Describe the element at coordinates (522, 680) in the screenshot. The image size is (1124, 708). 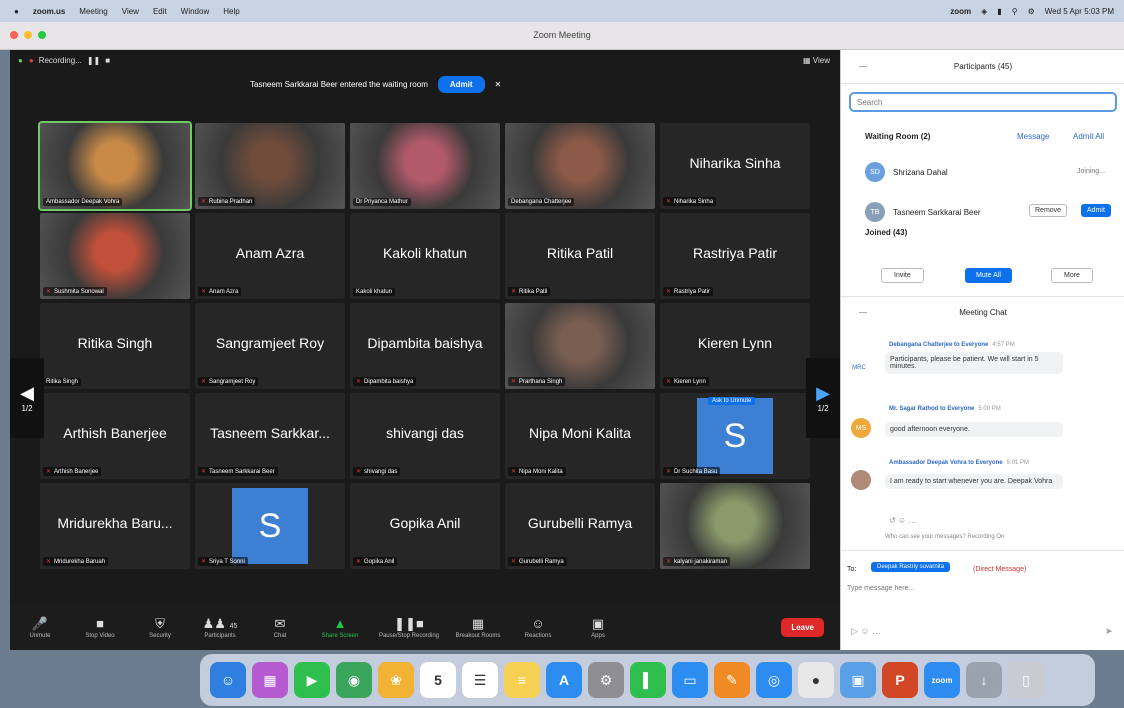
I see `dock-notes-icon: ≡` at that location.